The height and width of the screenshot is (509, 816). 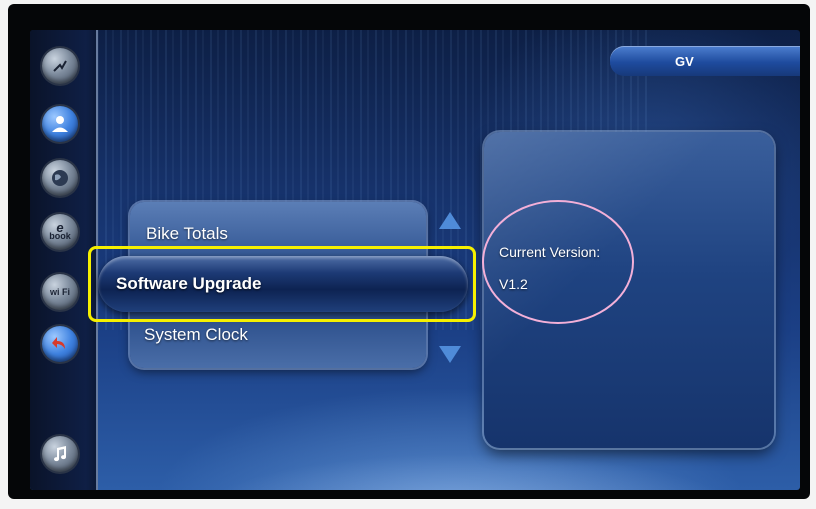 I want to click on dashboard-icon, so click(x=60, y=66).